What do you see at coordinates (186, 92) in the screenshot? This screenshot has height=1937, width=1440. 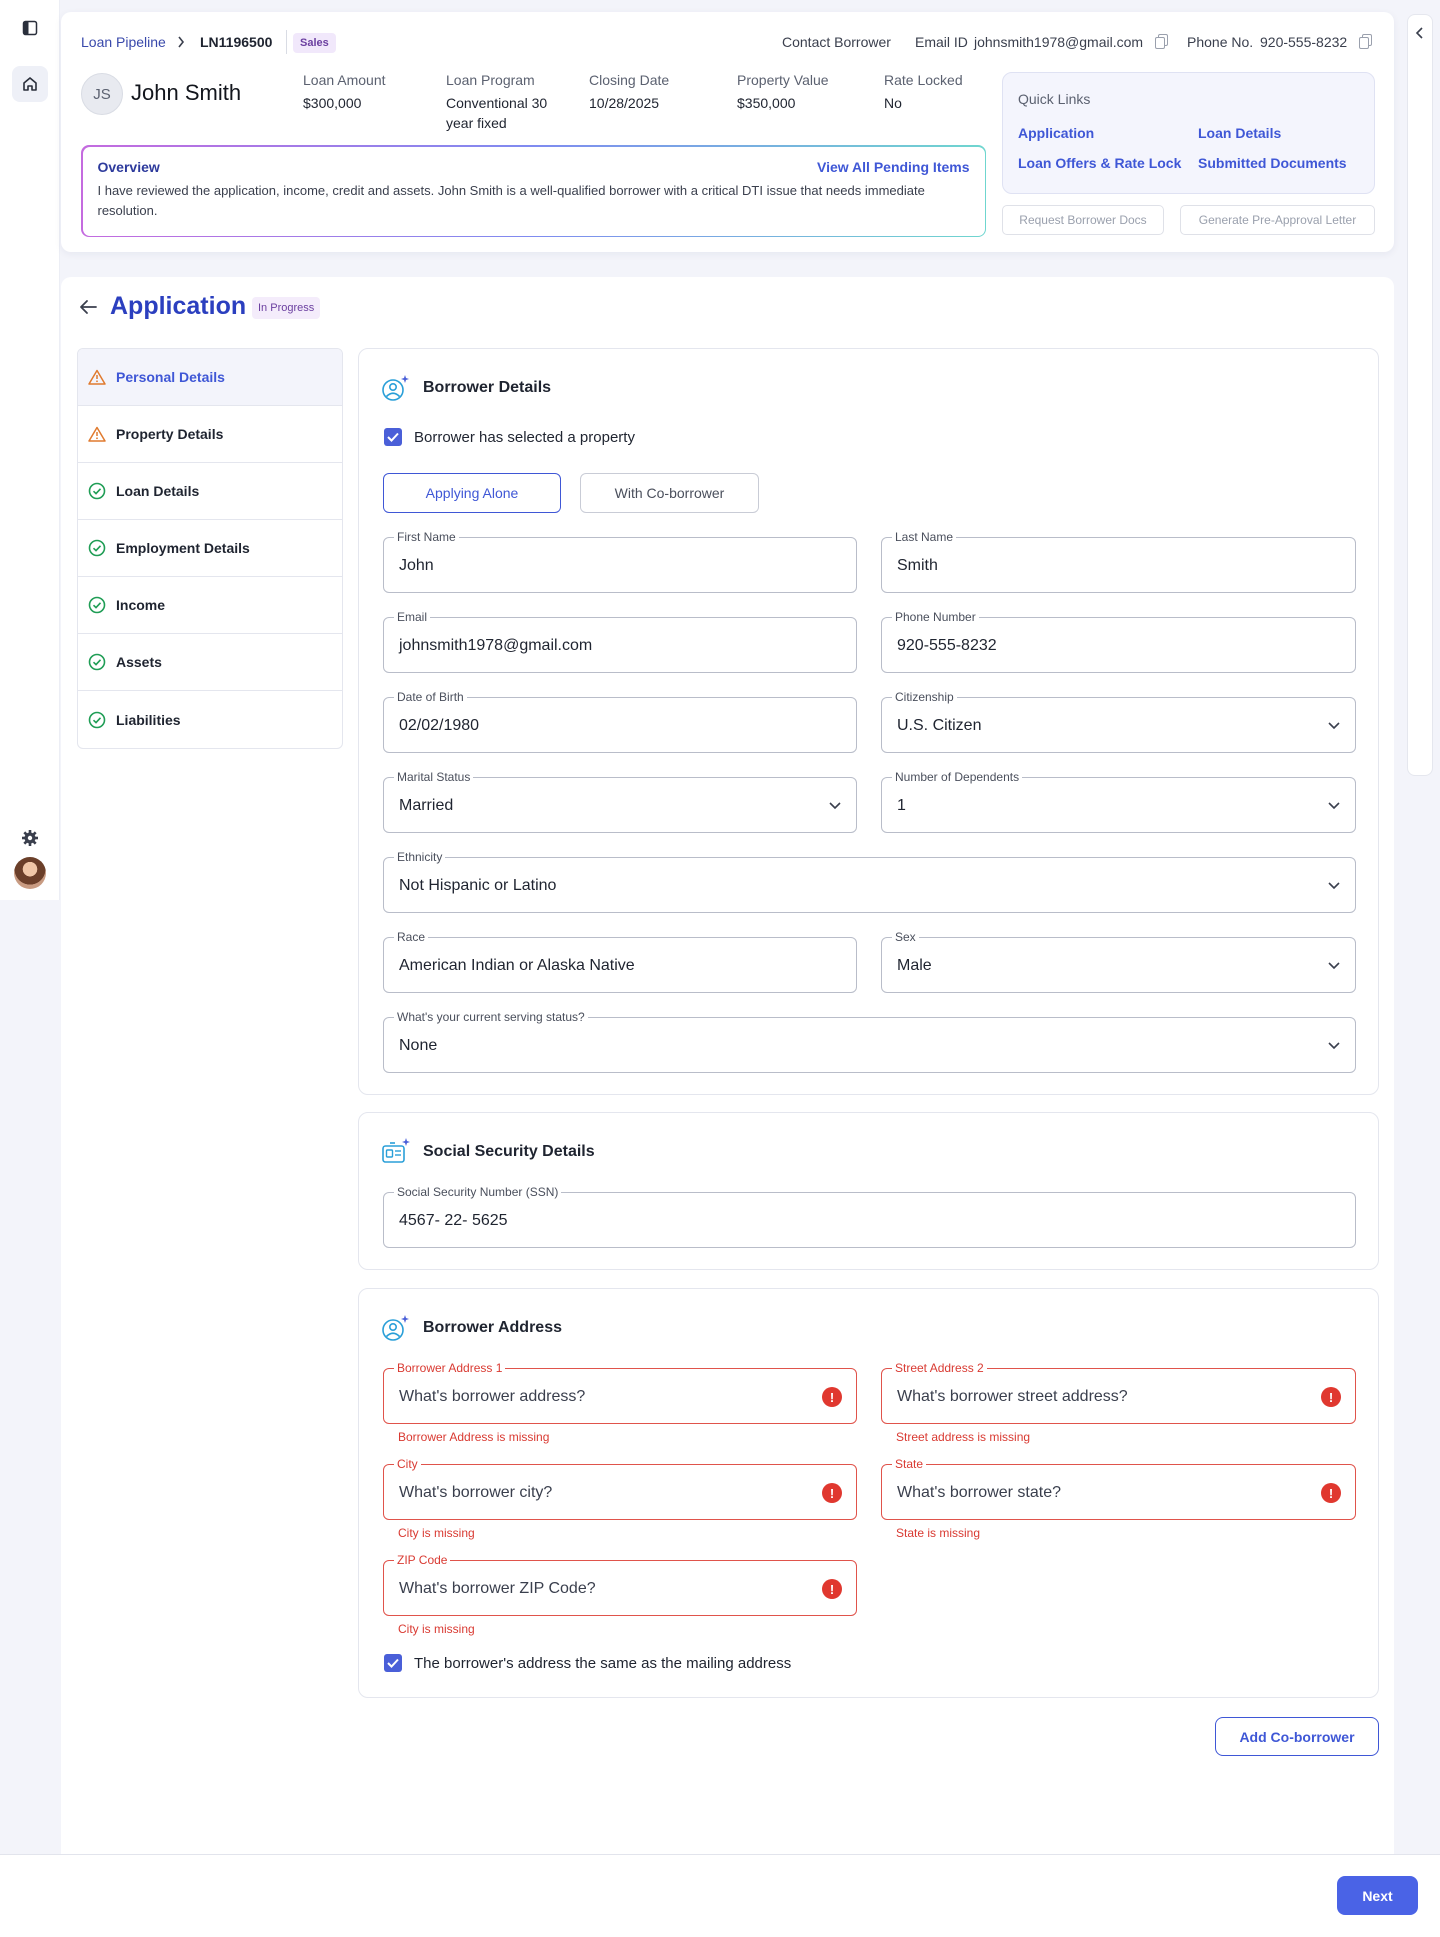 I see `borrower-name: John Smith` at bounding box center [186, 92].